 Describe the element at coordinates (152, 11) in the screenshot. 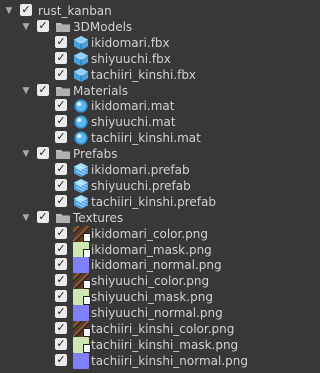

I see `tree-root: ▼ ✓ rust_kanban` at that location.